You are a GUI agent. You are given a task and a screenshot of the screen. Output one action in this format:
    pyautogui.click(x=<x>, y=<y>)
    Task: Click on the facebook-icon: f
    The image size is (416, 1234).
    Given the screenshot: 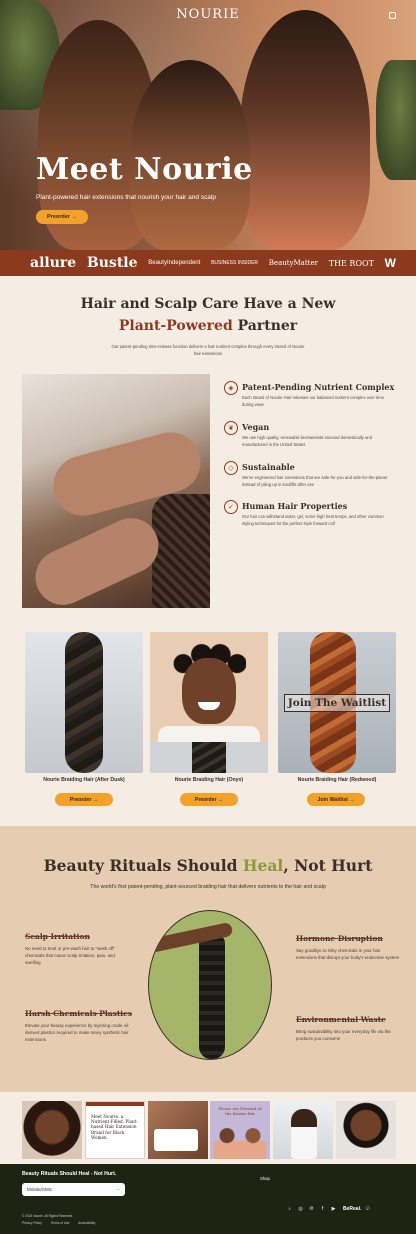 What is the action you would take?
    pyautogui.click(x=322, y=1209)
    